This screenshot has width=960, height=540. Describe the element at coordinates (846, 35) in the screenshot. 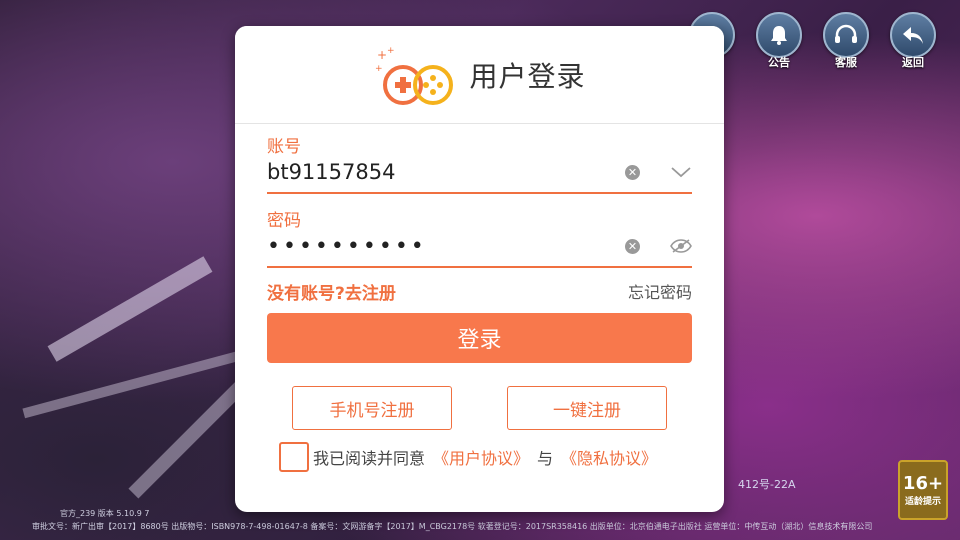

I see `headset-icon` at that location.